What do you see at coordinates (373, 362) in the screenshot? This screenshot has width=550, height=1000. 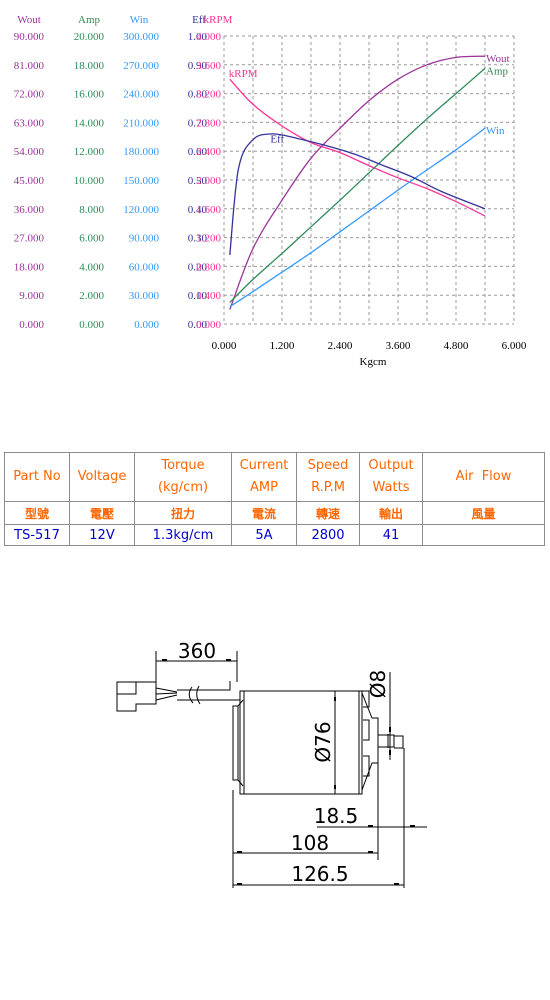 I see `x-axis-label: Kgcm` at bounding box center [373, 362].